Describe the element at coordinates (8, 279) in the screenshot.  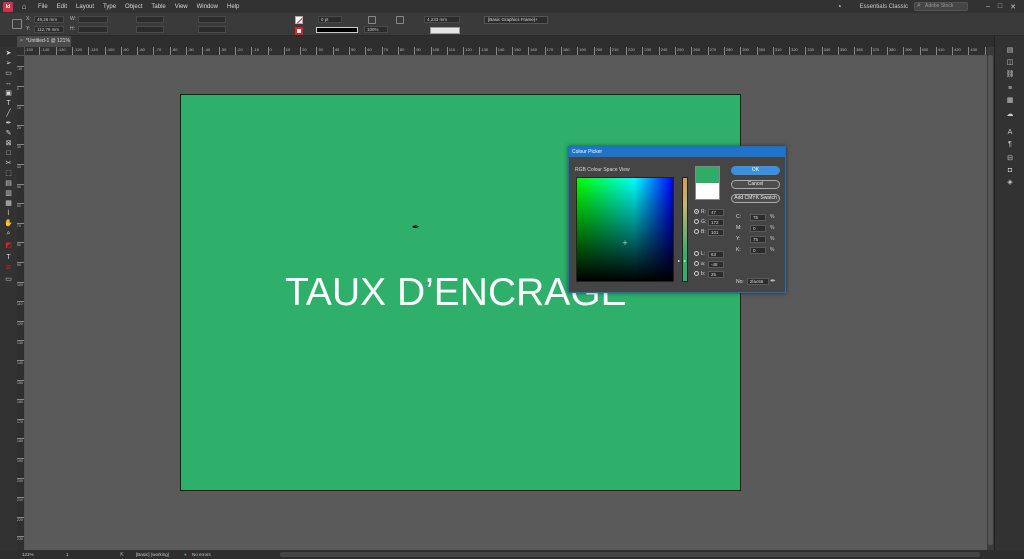
I see `screen-mode-icon: ▭` at that location.